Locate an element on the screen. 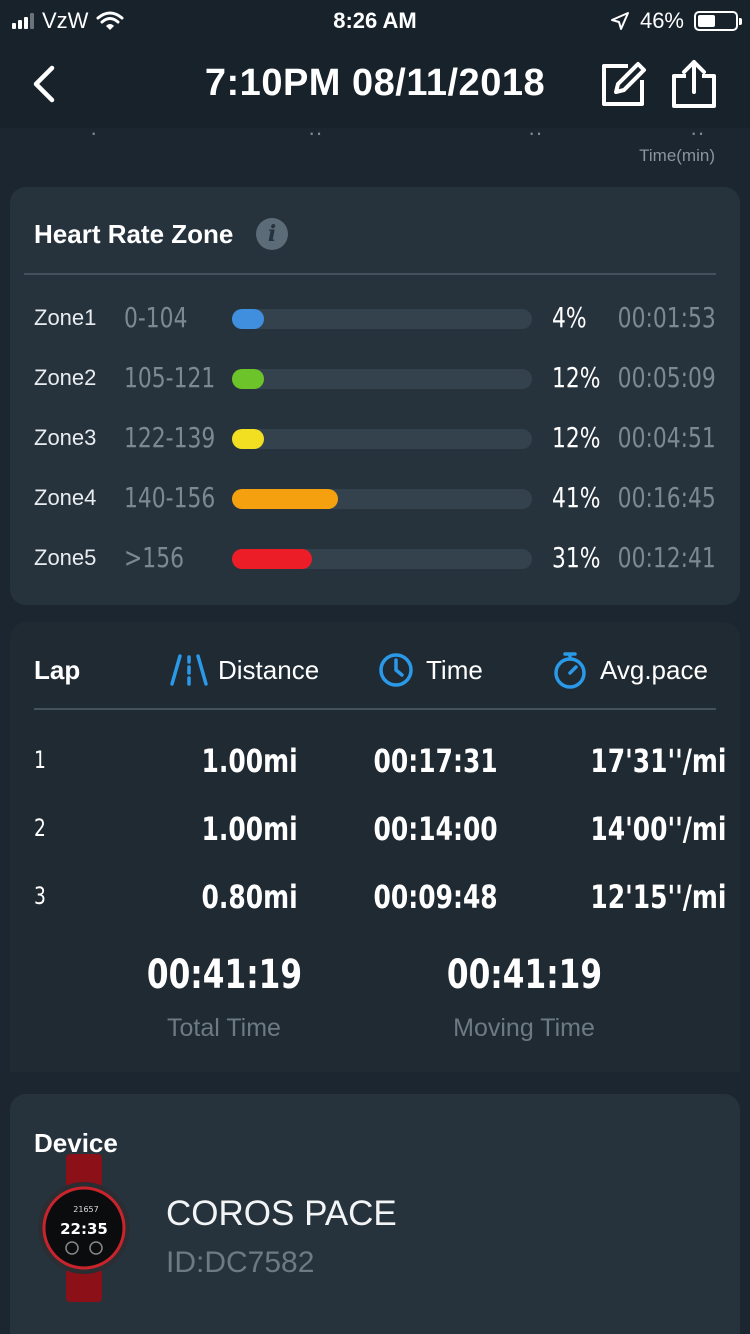 The height and width of the screenshot is (1334, 750). lap-time: 00:14:00 is located at coordinates (436, 829).